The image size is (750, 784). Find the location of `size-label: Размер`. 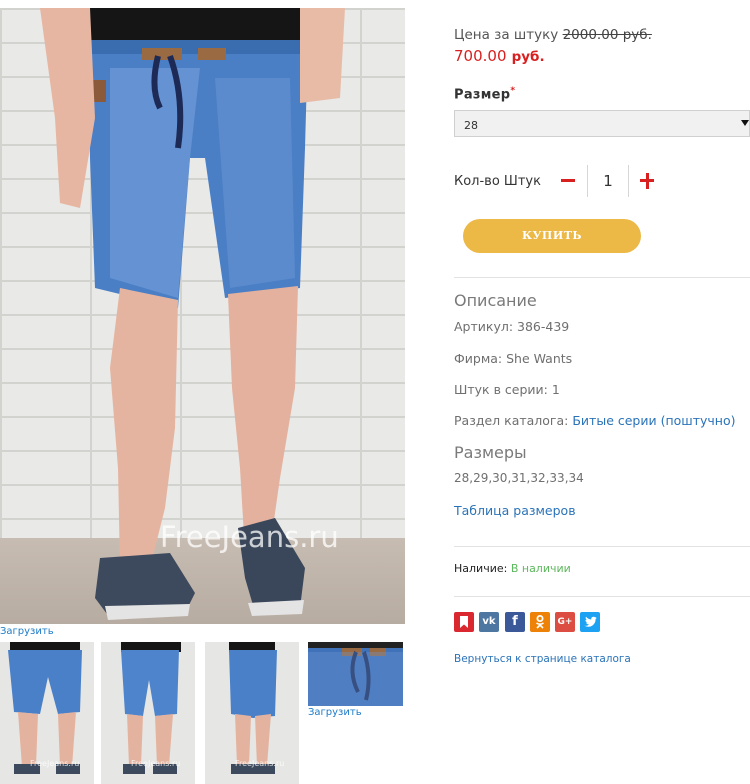

size-label: Размер is located at coordinates (482, 95).